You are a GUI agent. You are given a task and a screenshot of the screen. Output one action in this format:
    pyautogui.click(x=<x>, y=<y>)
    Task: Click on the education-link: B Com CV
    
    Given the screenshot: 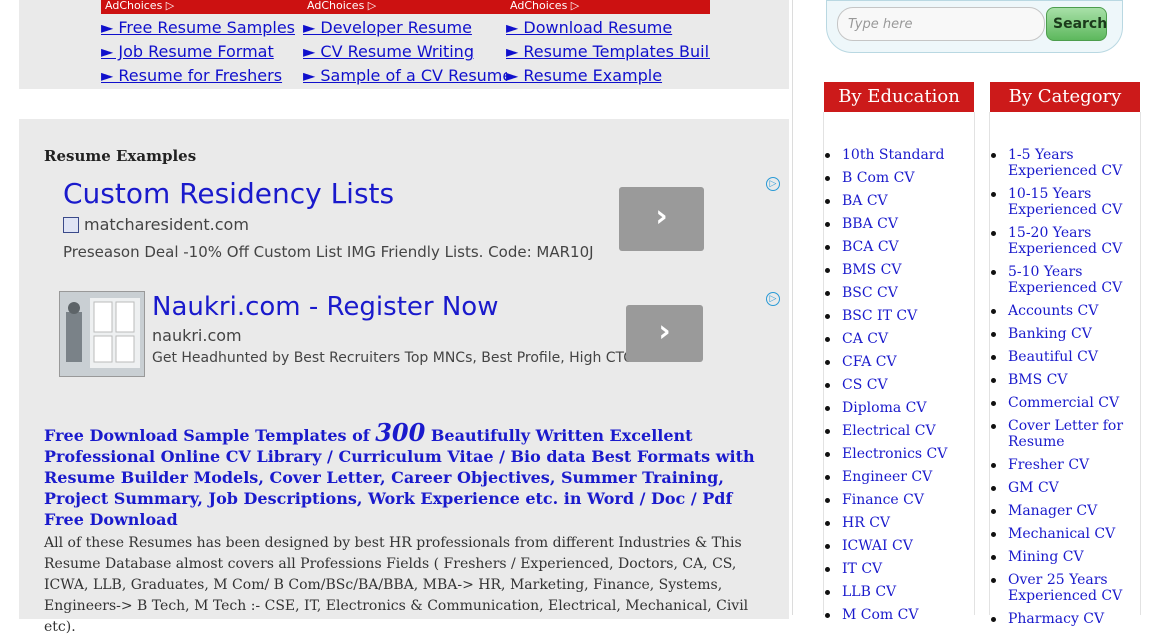 What is the action you would take?
    pyautogui.click(x=878, y=178)
    